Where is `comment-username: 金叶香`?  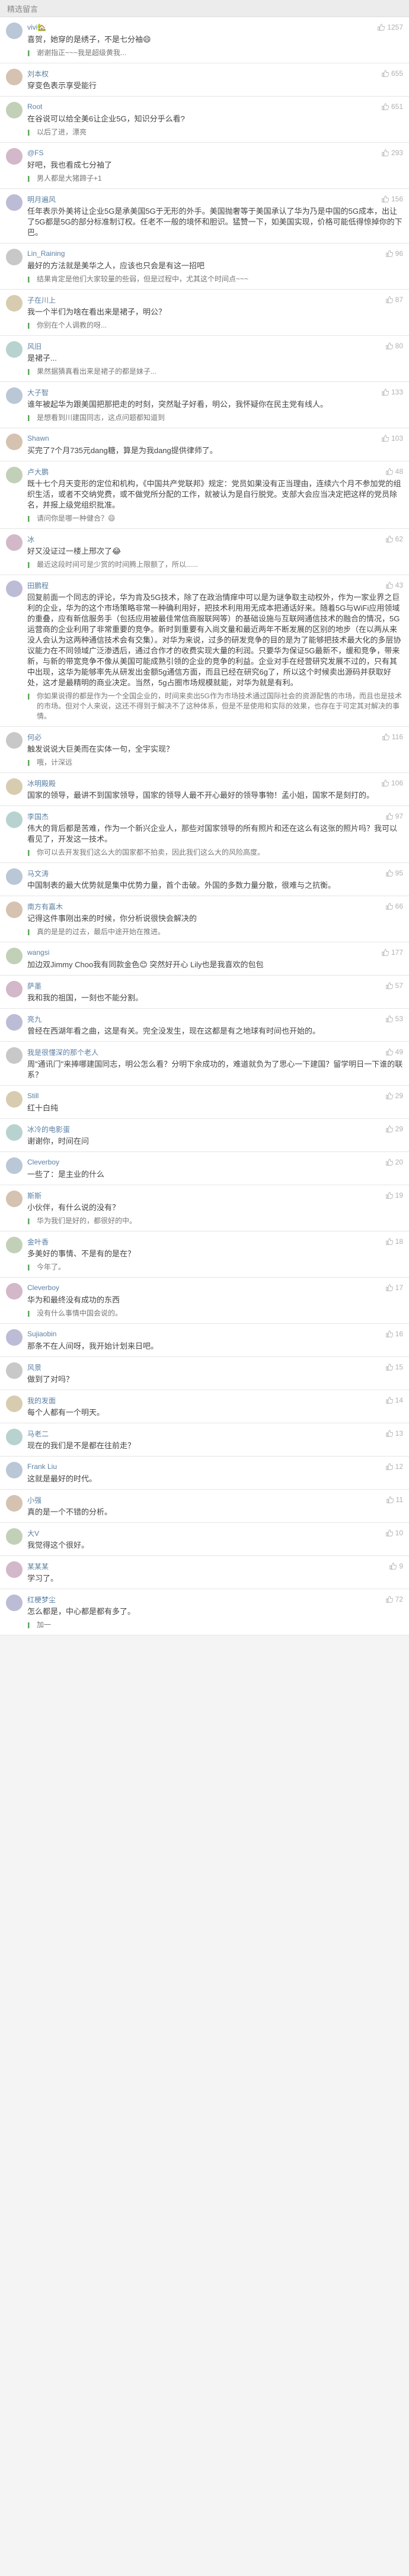 comment-username: 金叶香 is located at coordinates (38, 1242).